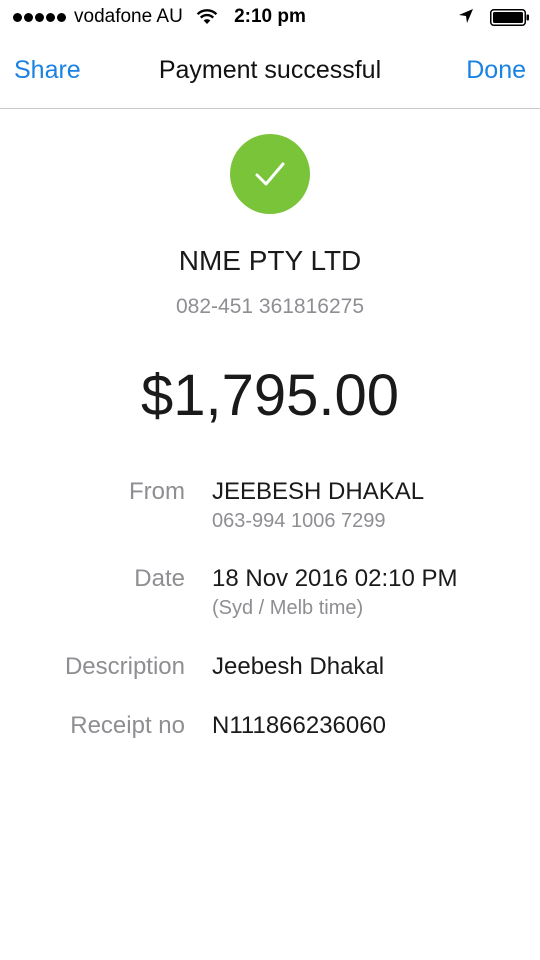 The height and width of the screenshot is (960, 540). What do you see at coordinates (269, 306) in the screenshot?
I see `payee-account-number: 082-451 361816275` at bounding box center [269, 306].